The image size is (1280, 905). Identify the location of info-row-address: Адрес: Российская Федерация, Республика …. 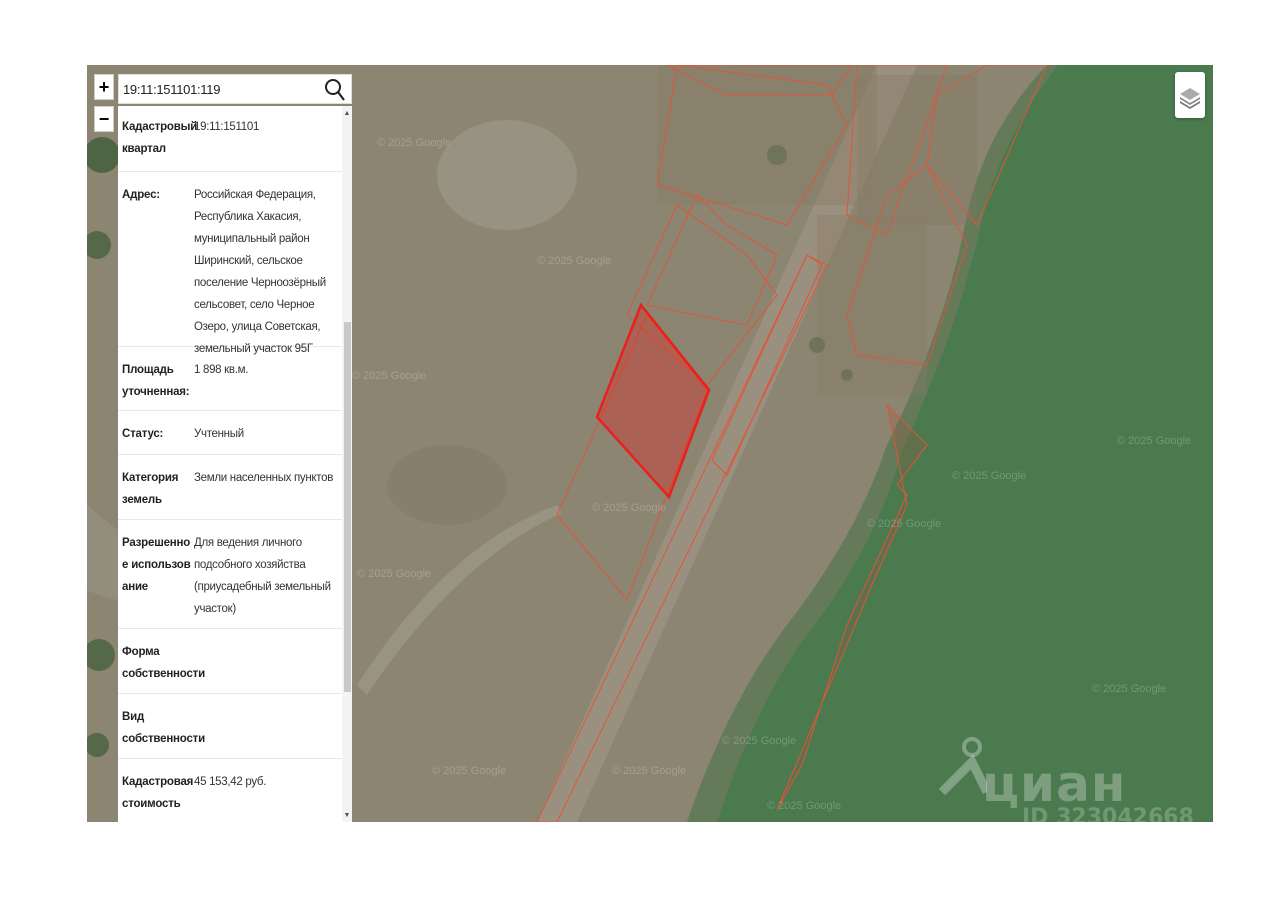
(230, 263).